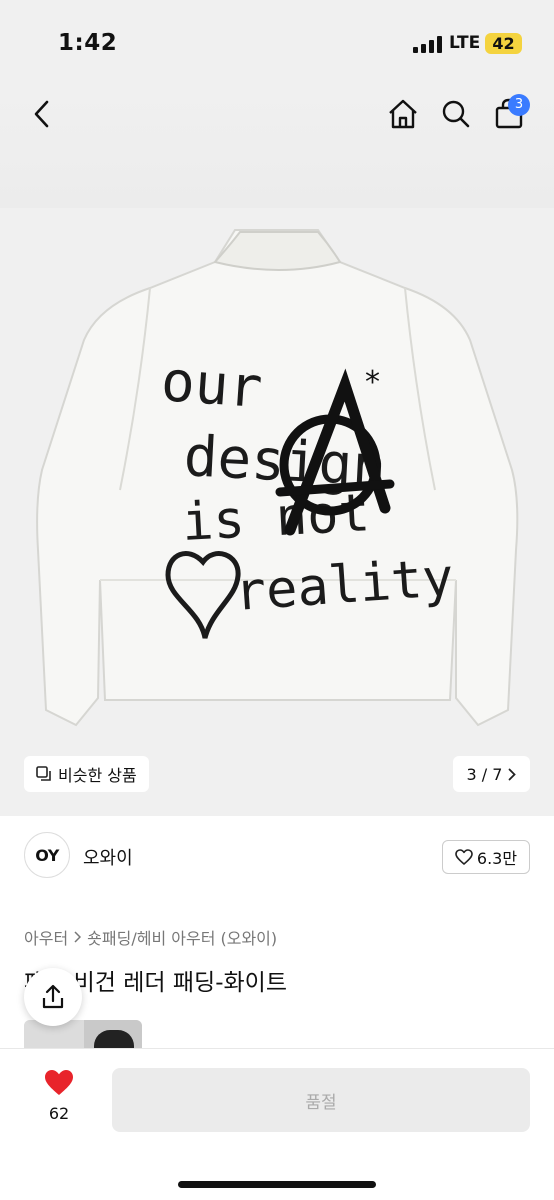  I want to click on share-button, so click(53, 997).